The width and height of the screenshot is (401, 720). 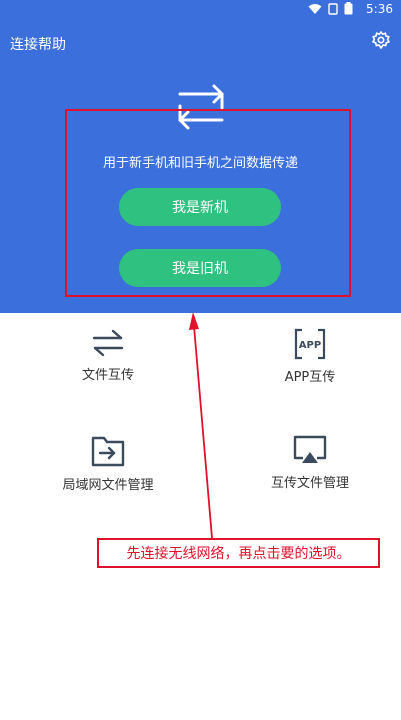 I want to click on gear-icon, so click(x=381, y=40).